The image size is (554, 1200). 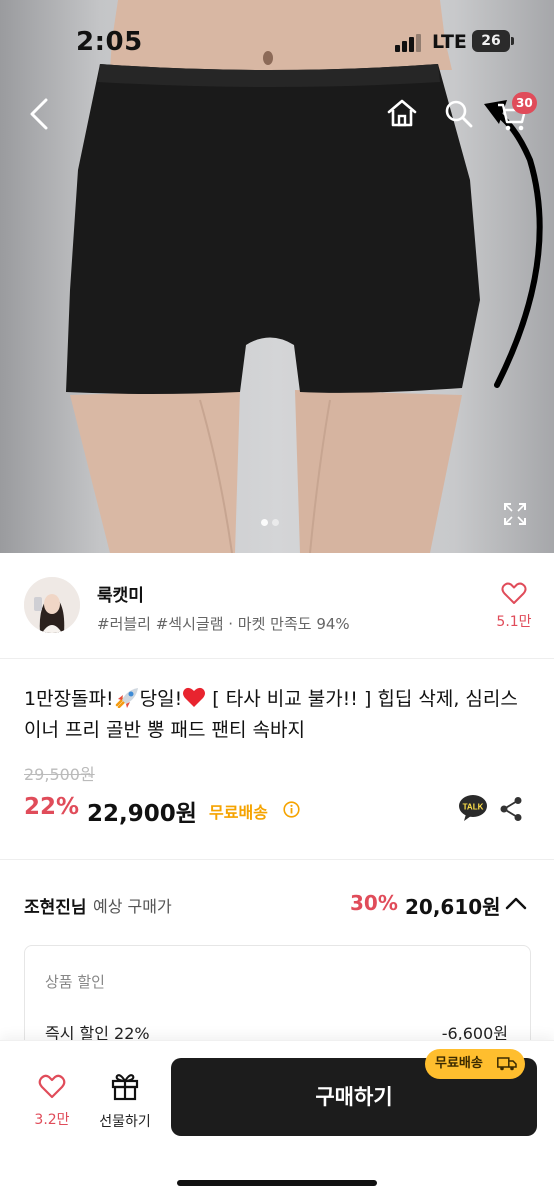 What do you see at coordinates (52, 1101) in the screenshot?
I see `like-button: 3.2만` at bounding box center [52, 1101].